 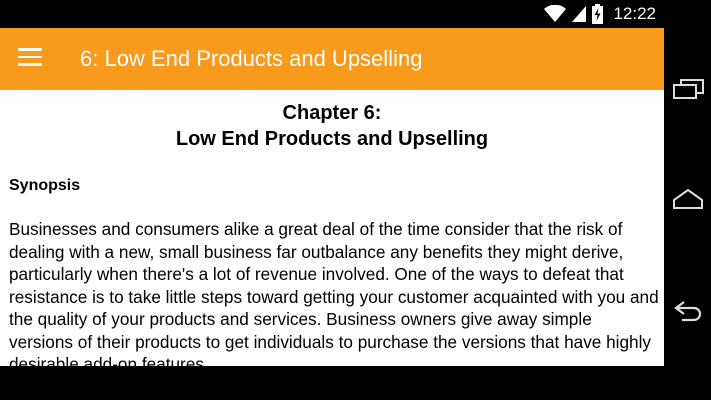 What do you see at coordinates (634, 13) in the screenshot?
I see `status-time: 12:22` at bounding box center [634, 13].